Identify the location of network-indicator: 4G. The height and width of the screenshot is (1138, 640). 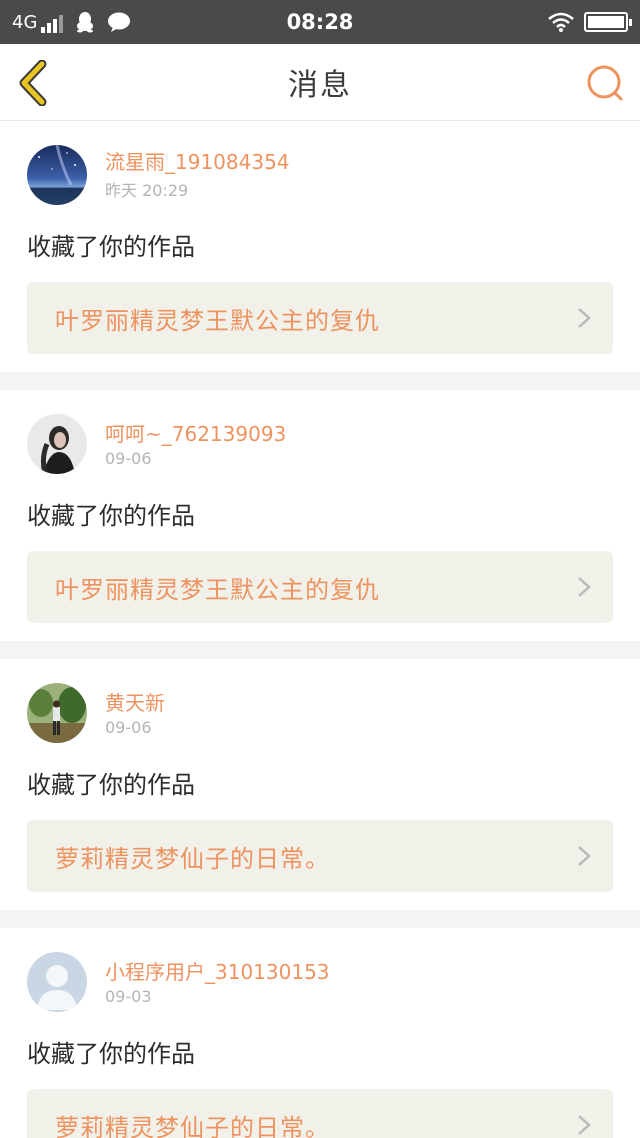
(38, 22).